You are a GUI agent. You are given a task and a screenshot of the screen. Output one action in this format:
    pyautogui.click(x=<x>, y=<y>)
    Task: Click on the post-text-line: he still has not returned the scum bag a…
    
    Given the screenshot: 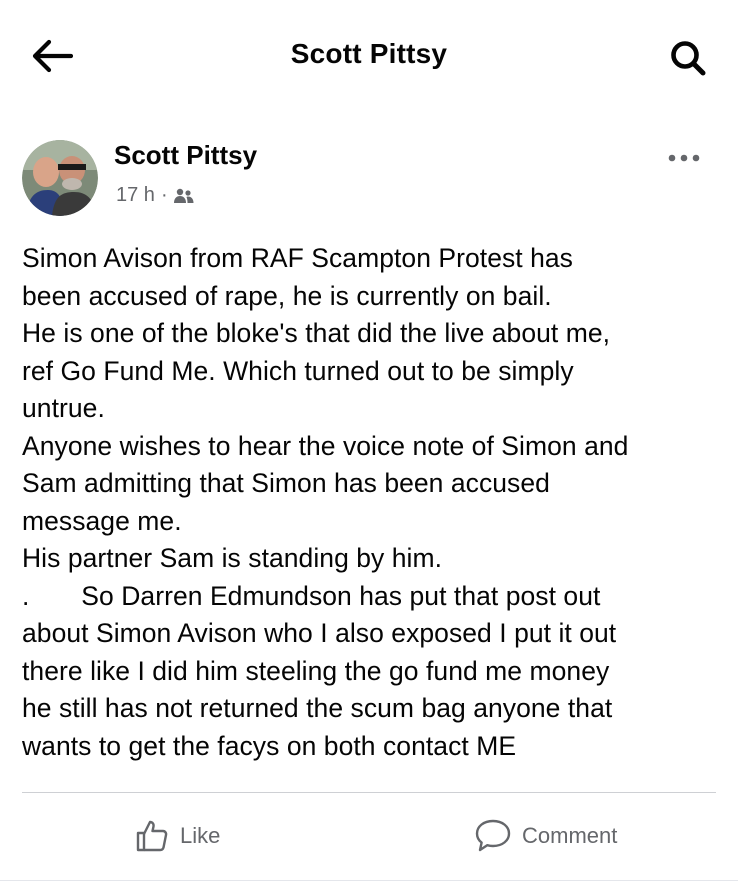 What is the action you would take?
    pyautogui.click(x=317, y=708)
    